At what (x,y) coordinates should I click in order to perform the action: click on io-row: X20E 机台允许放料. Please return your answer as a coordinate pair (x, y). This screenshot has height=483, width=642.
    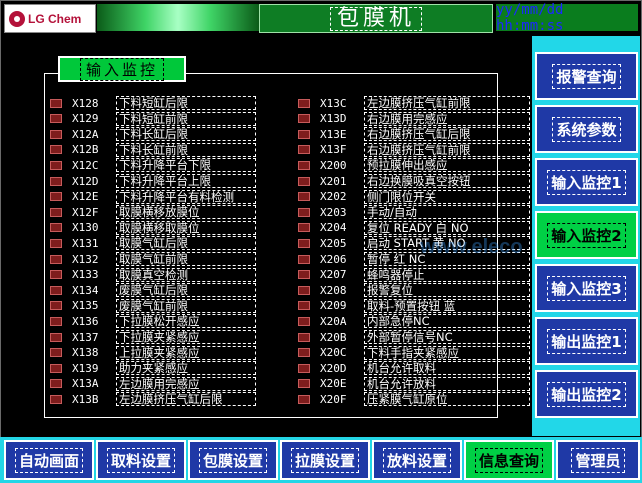
    Looking at the image, I should click on (414, 383).